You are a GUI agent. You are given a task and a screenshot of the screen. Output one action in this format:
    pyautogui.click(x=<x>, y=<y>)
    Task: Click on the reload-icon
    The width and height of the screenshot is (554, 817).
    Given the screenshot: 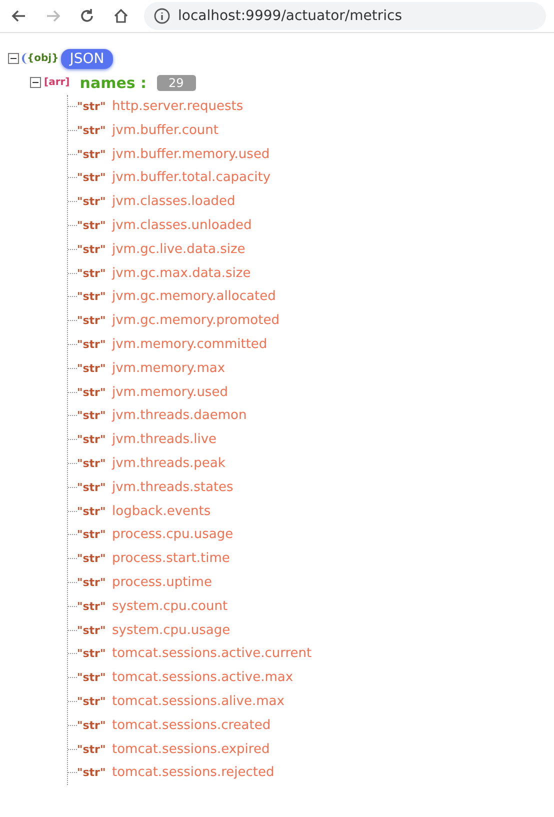 What is the action you would take?
    pyautogui.click(x=87, y=16)
    